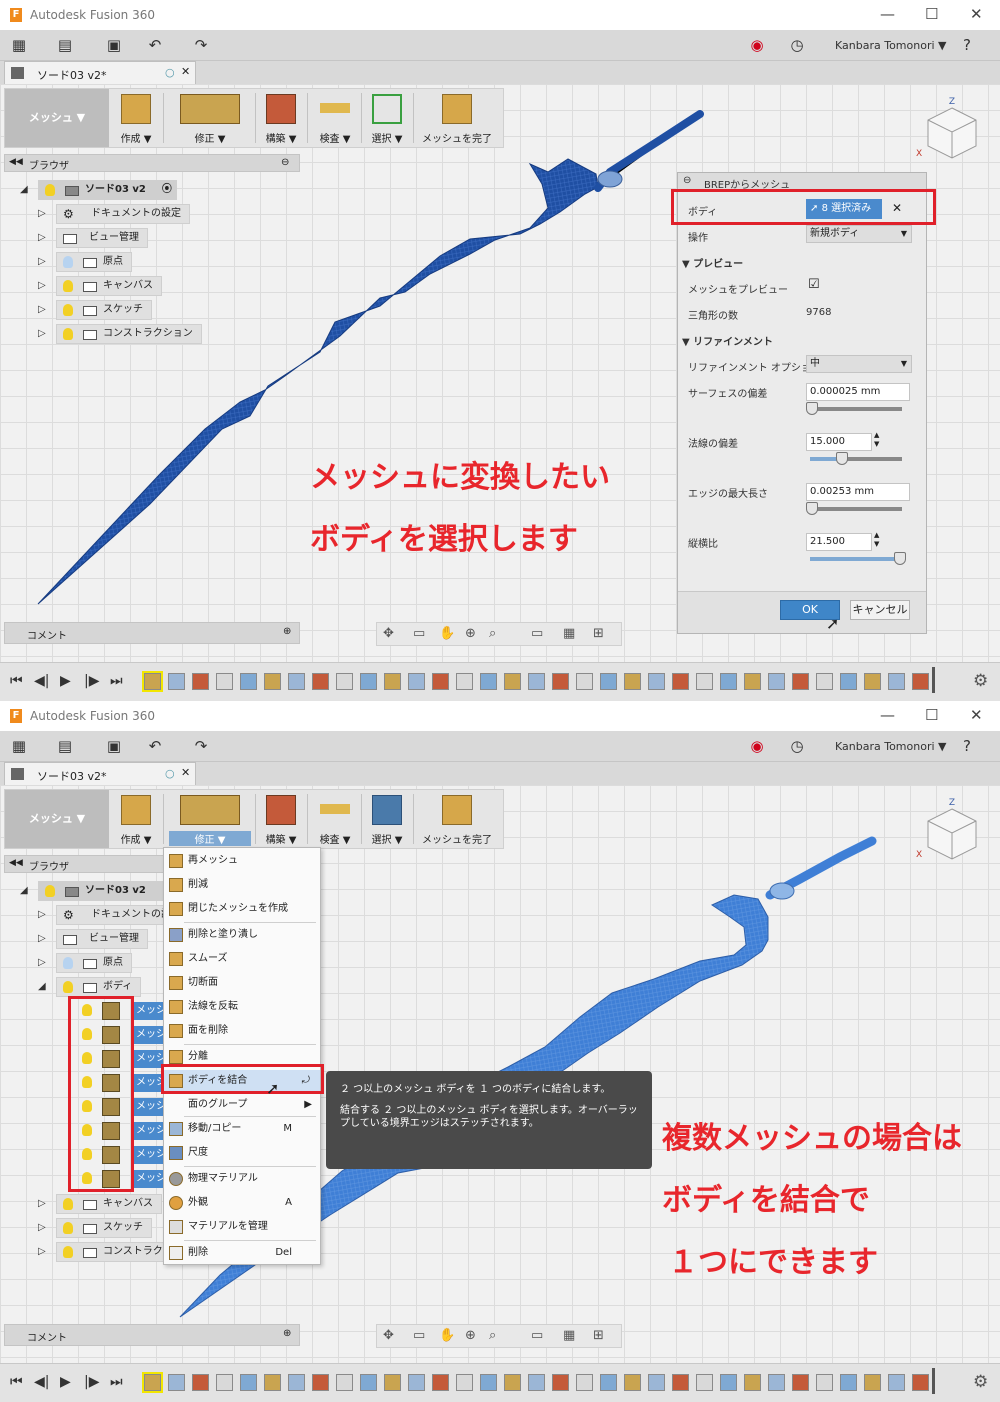  I want to click on viewports-icon: ⊞, so click(598, 633).